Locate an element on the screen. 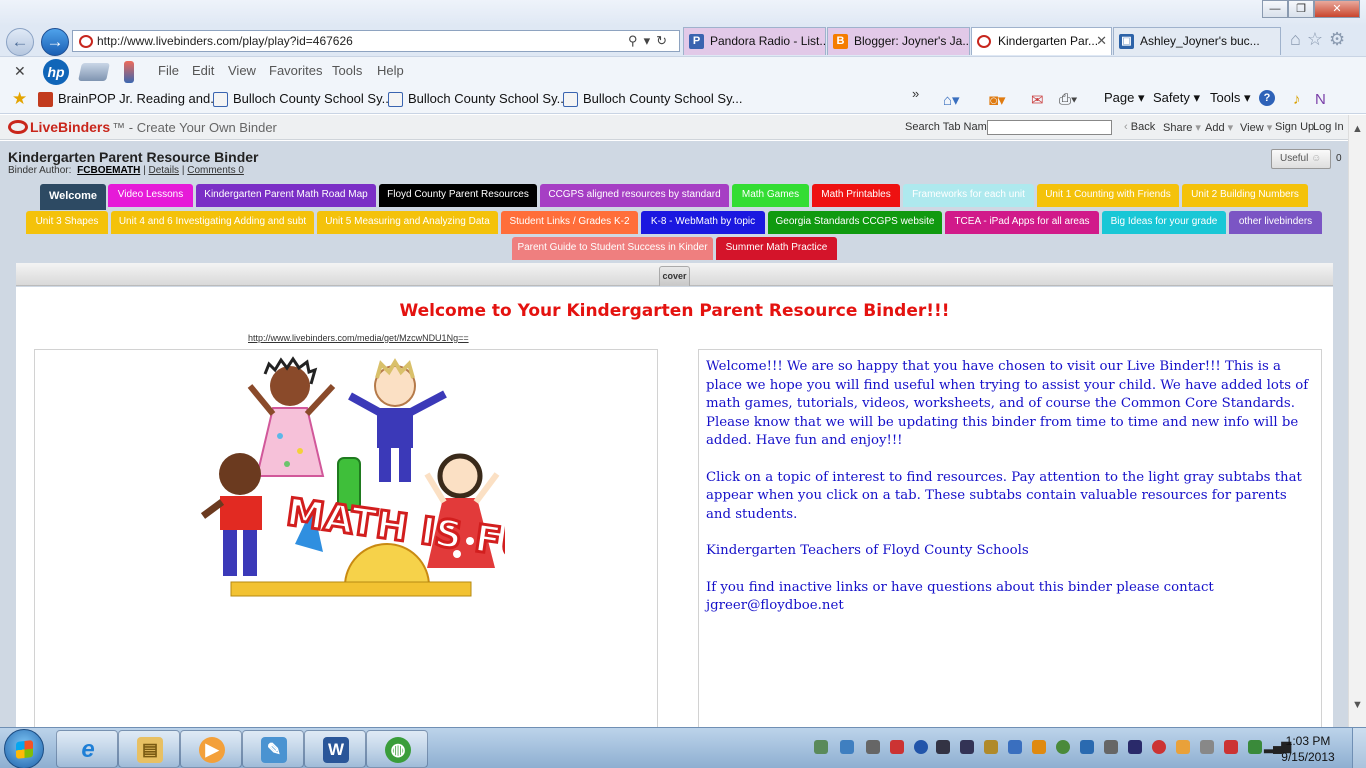 The height and width of the screenshot is (768, 1366). print-icon: ⎙▾ is located at coordinates (1068, 99).